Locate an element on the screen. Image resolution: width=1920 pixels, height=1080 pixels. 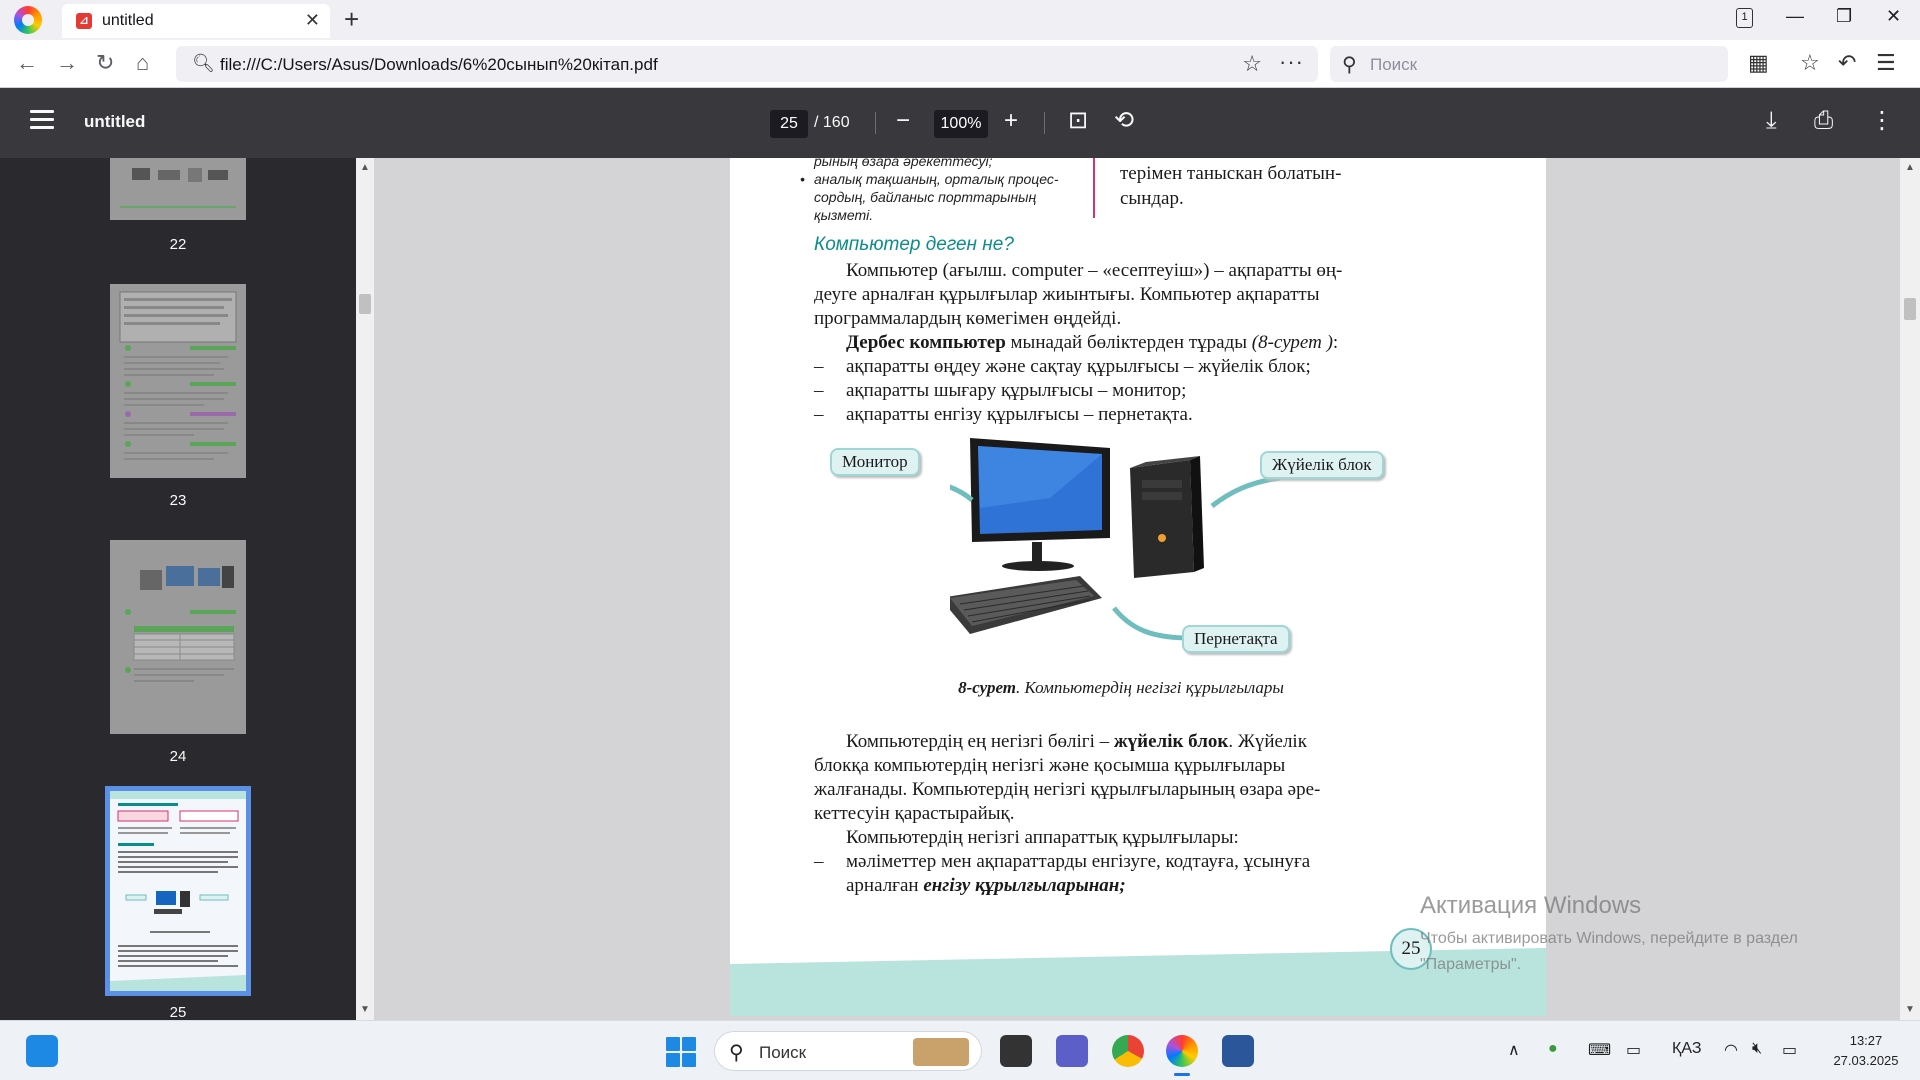
fit-page-icon: ⊡ is located at coordinates (1078, 121).